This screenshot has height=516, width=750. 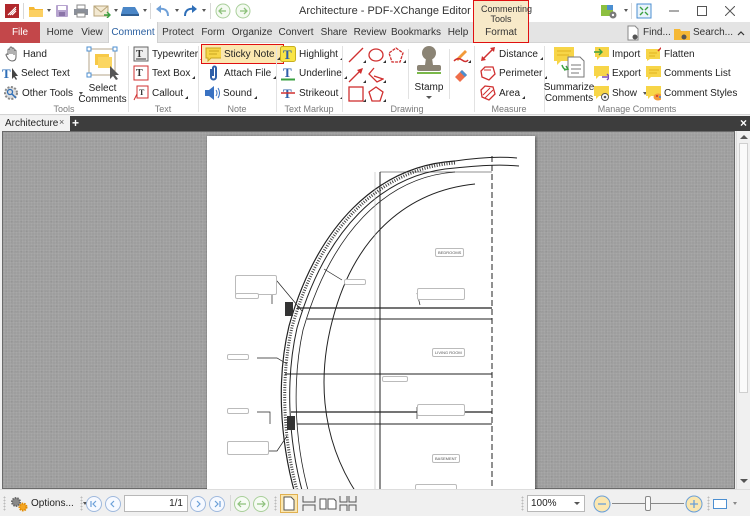 I want to click on flatten-button: Flatten, so click(x=670, y=54).